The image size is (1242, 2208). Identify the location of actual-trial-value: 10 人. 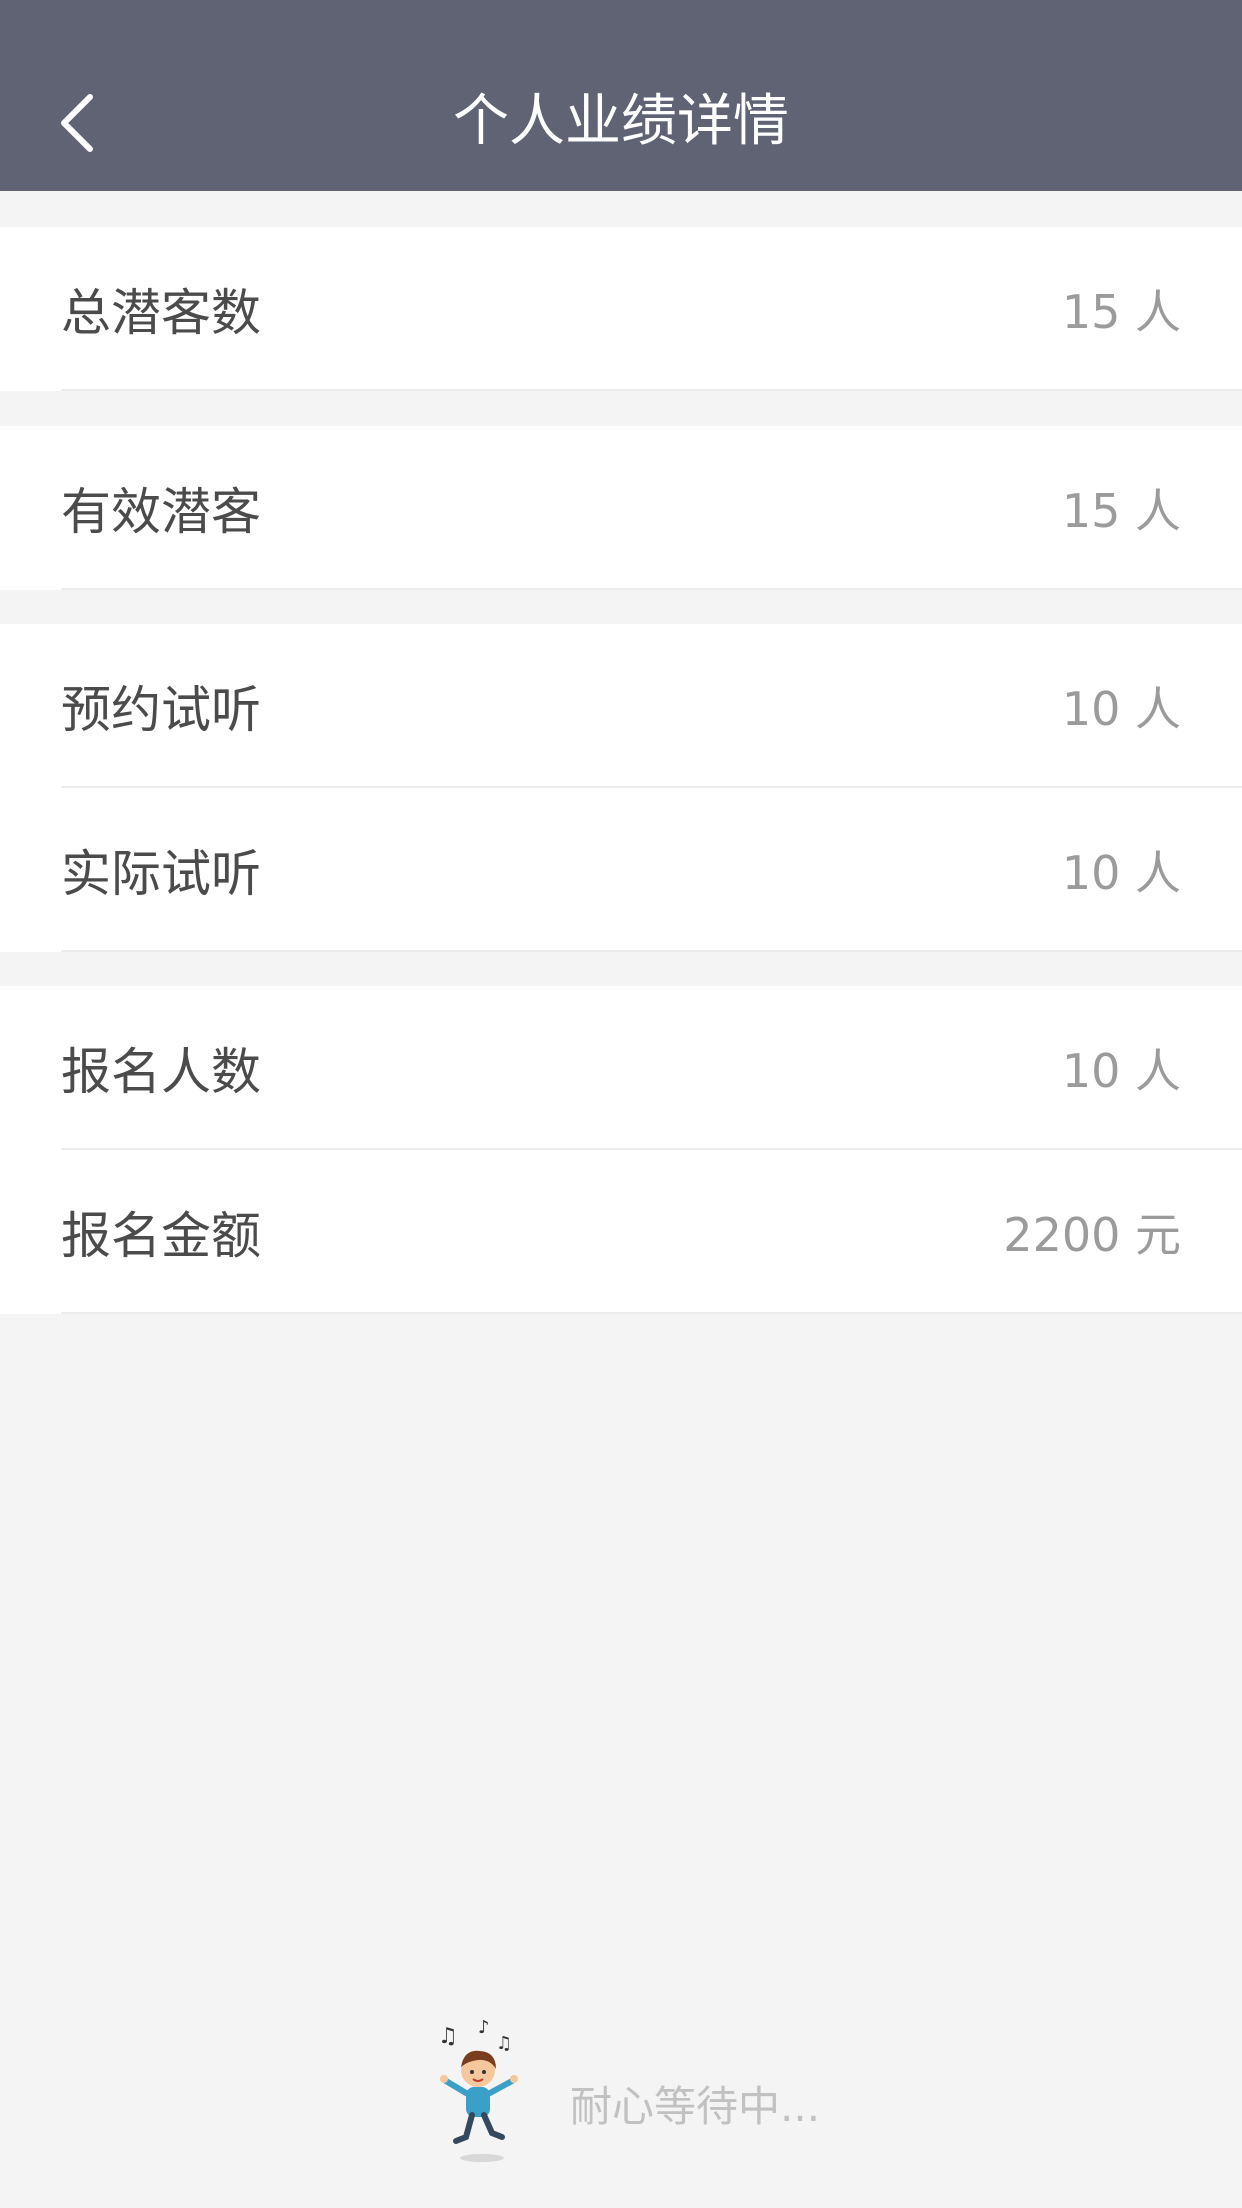
(1121, 873).